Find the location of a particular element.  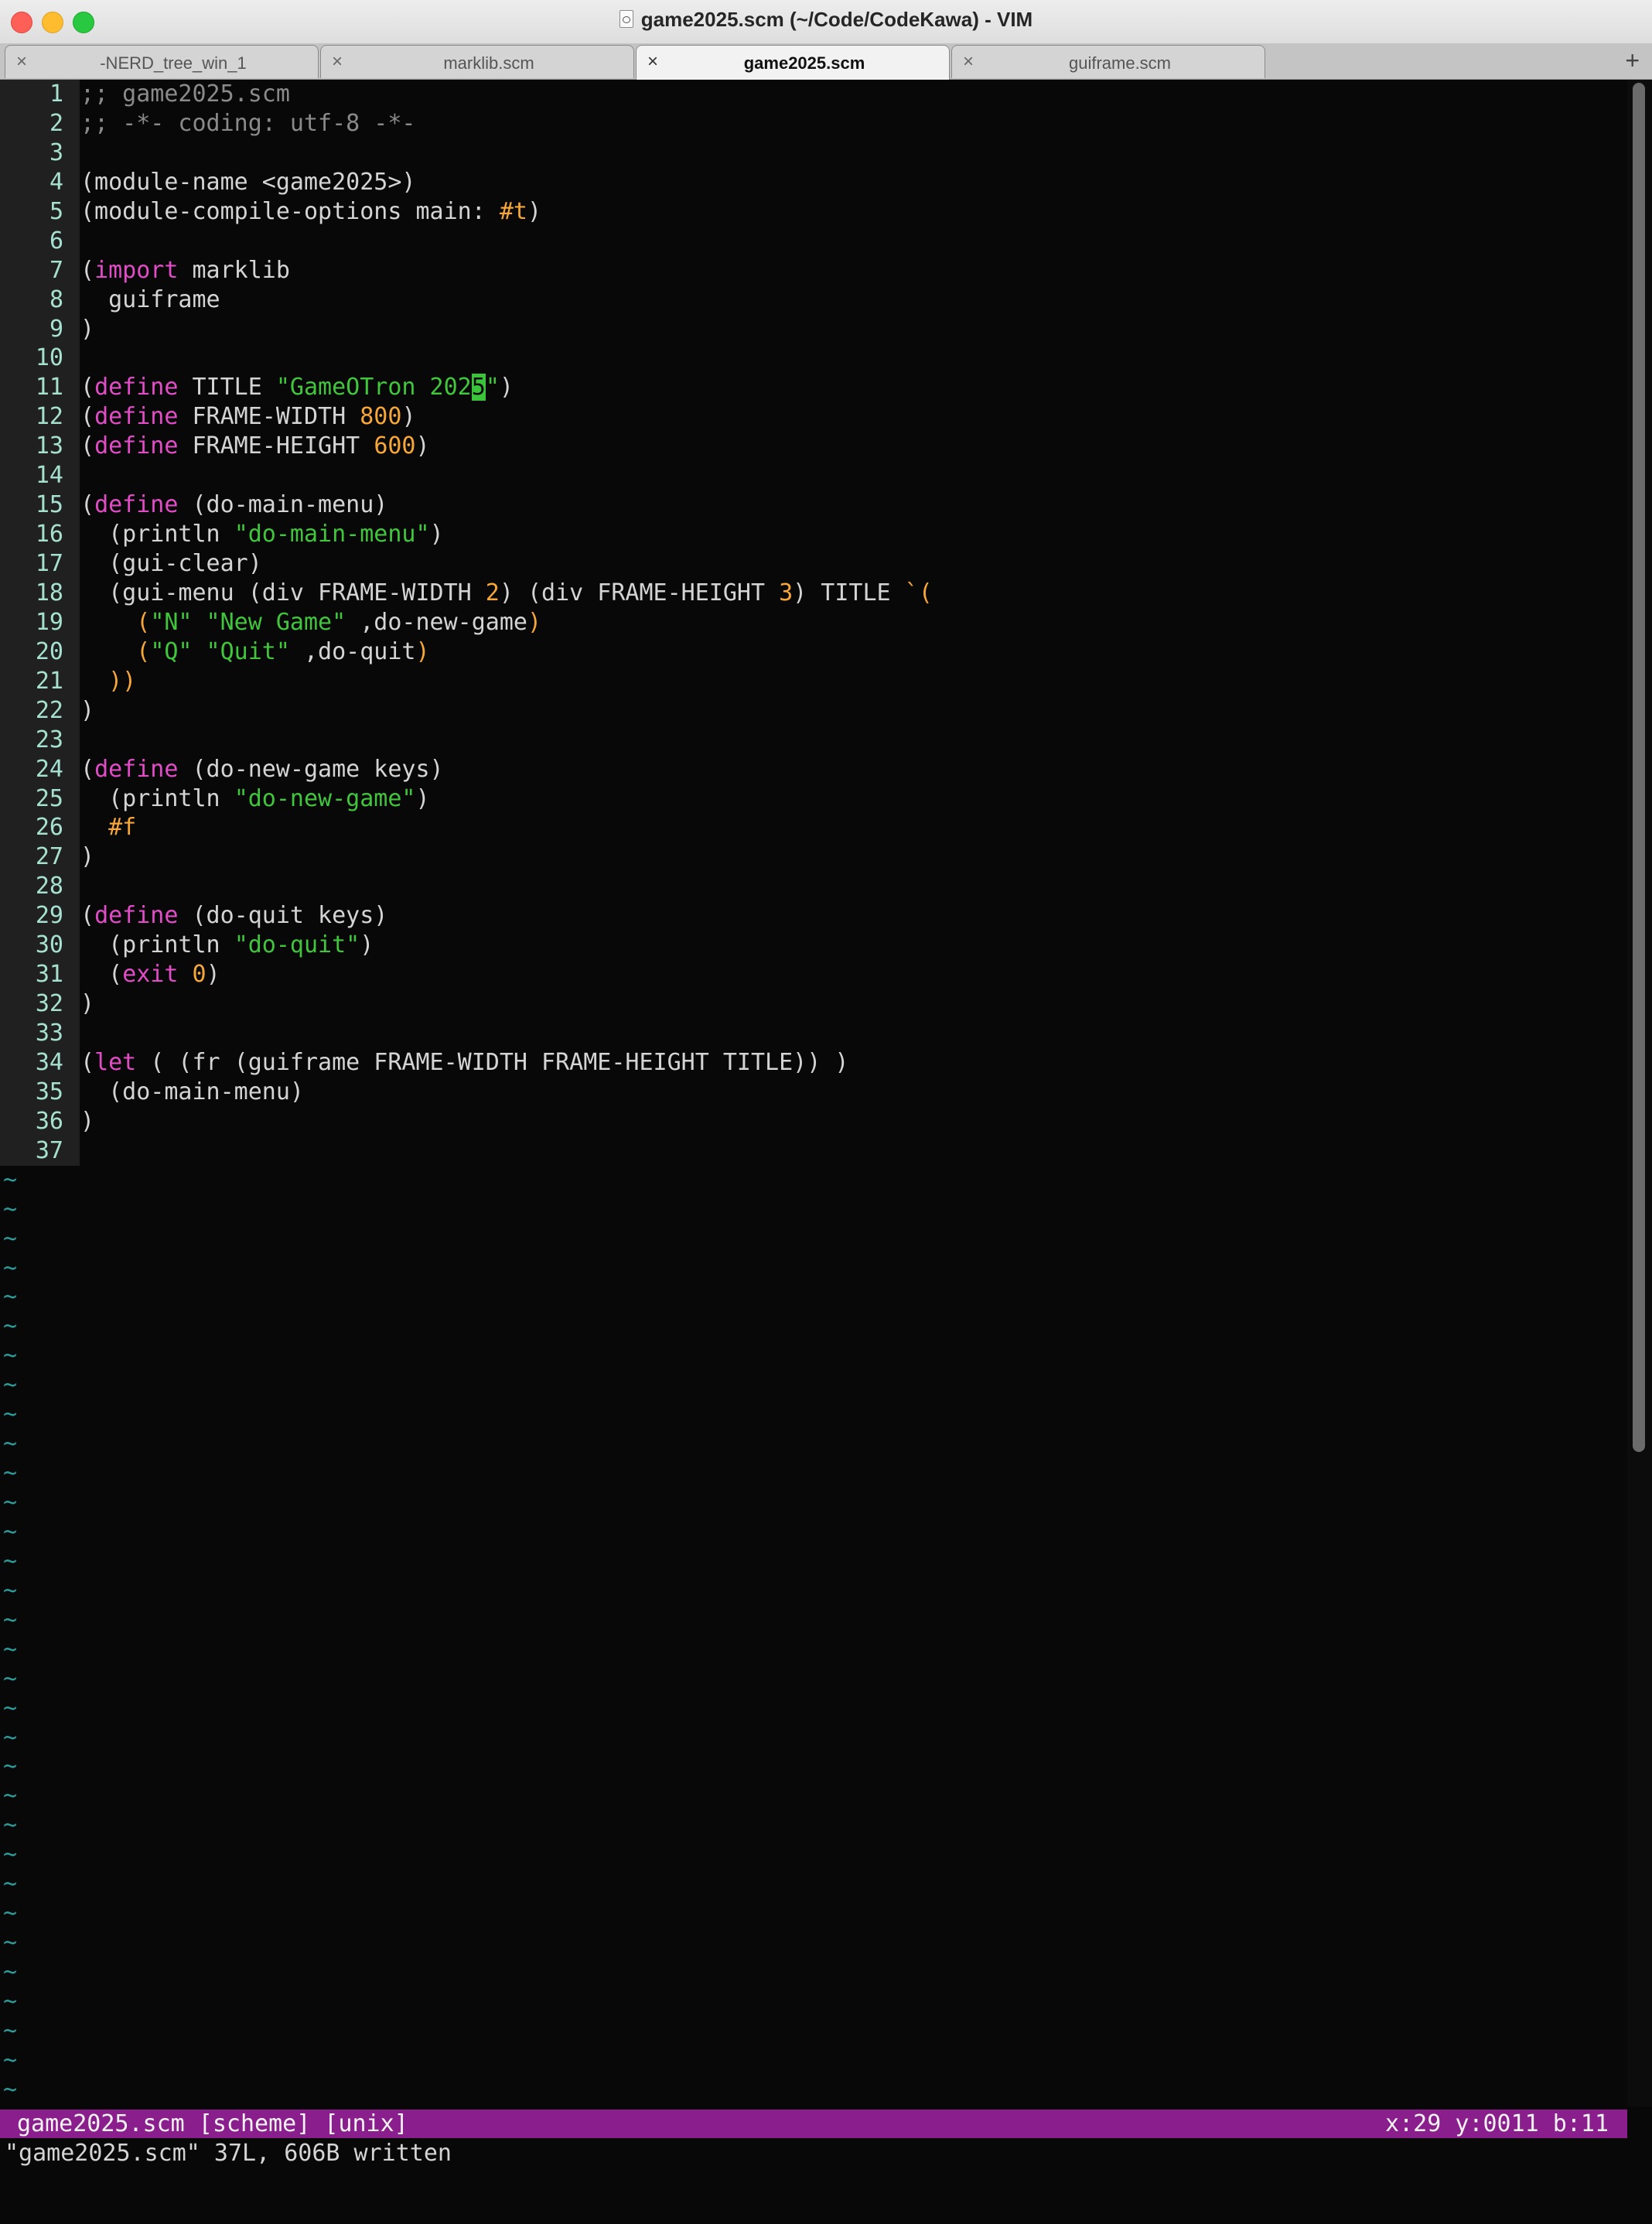

code-line: 15 (define (do-main-menu) is located at coordinates (813, 505).